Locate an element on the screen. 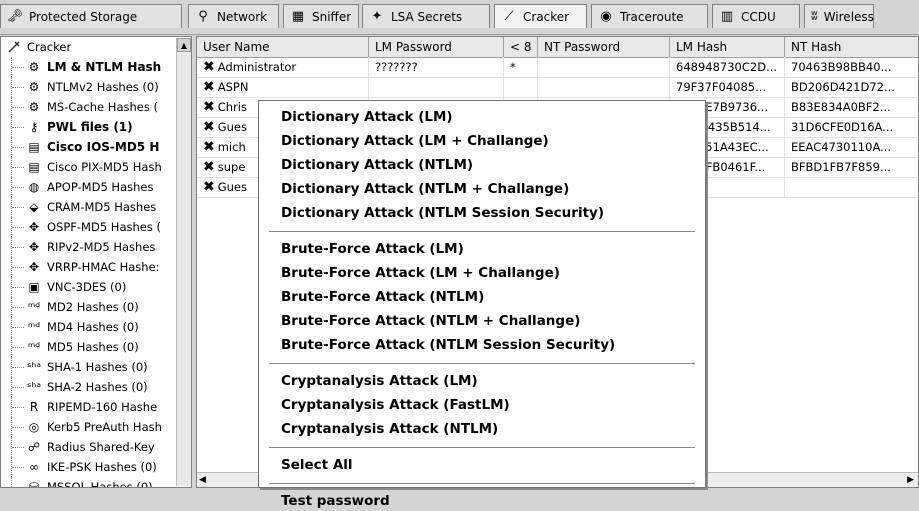 This screenshot has width=919, height=511. column-header: LM Password is located at coordinates (436, 47).